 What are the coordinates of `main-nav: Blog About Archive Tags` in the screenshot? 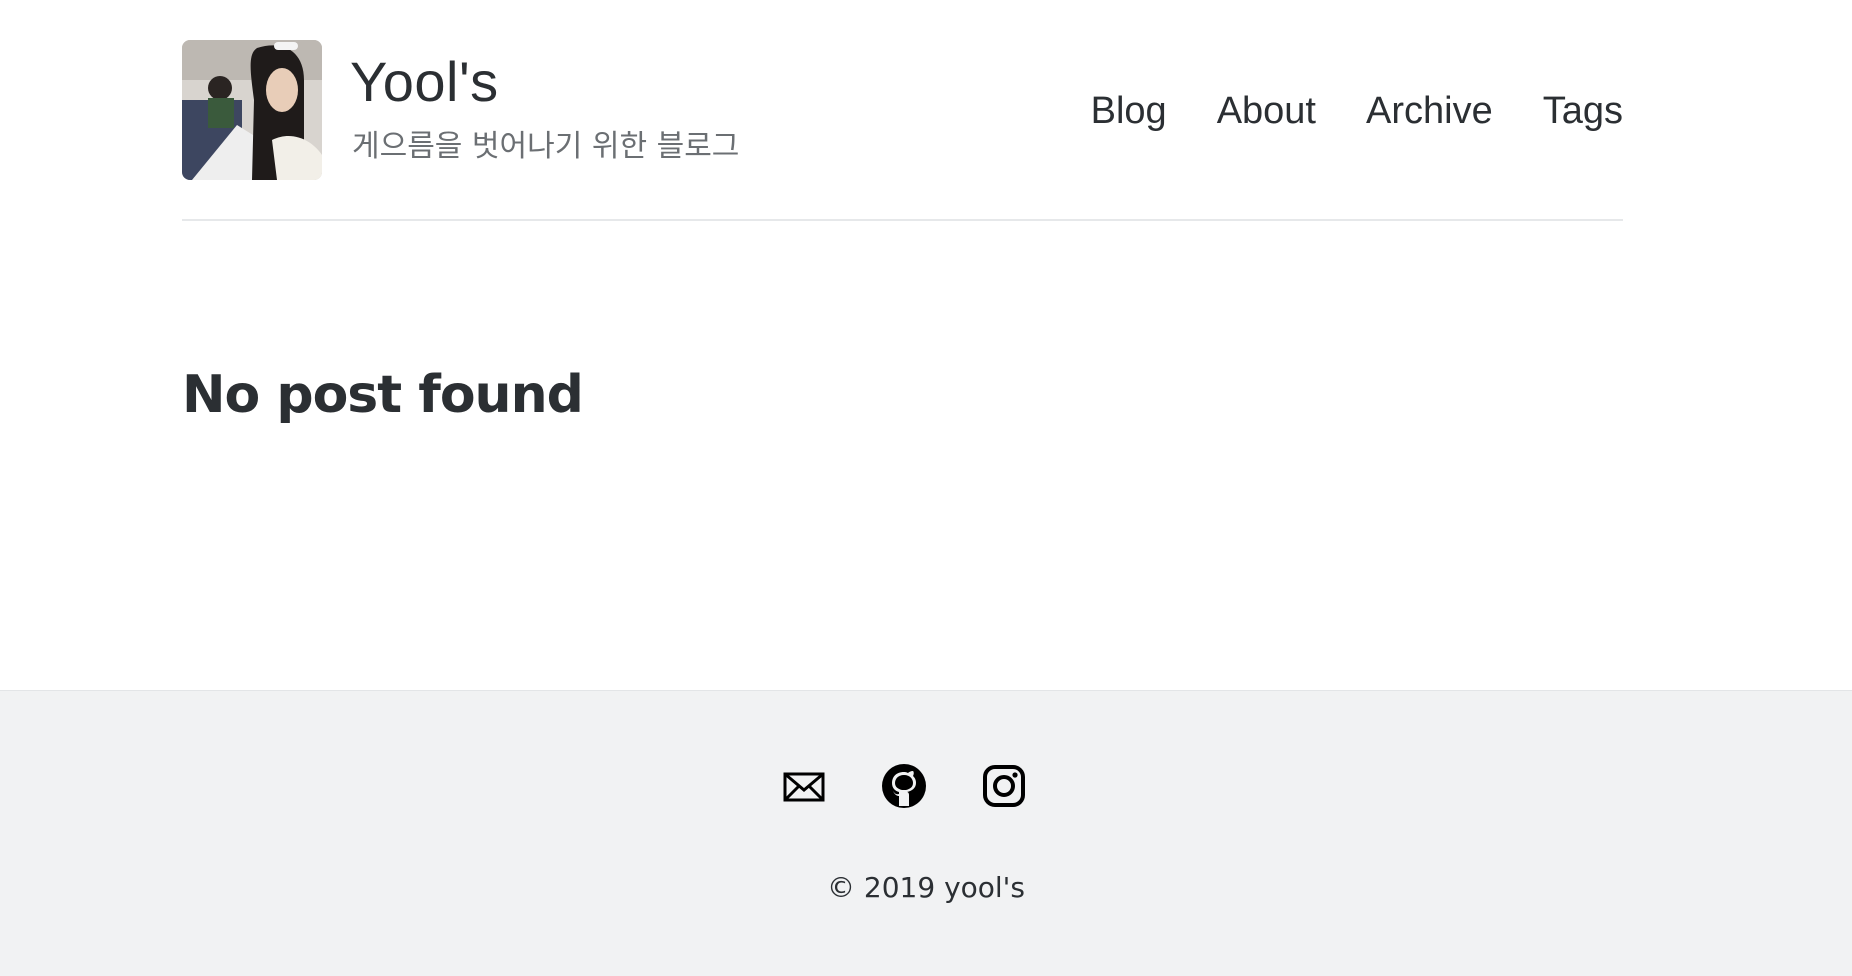 It's located at (1357, 111).